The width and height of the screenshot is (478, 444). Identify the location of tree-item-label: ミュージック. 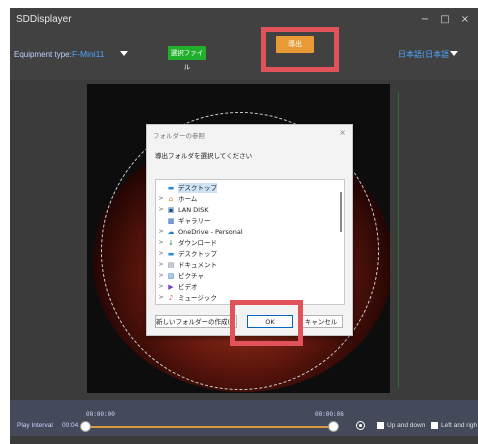
(197, 298).